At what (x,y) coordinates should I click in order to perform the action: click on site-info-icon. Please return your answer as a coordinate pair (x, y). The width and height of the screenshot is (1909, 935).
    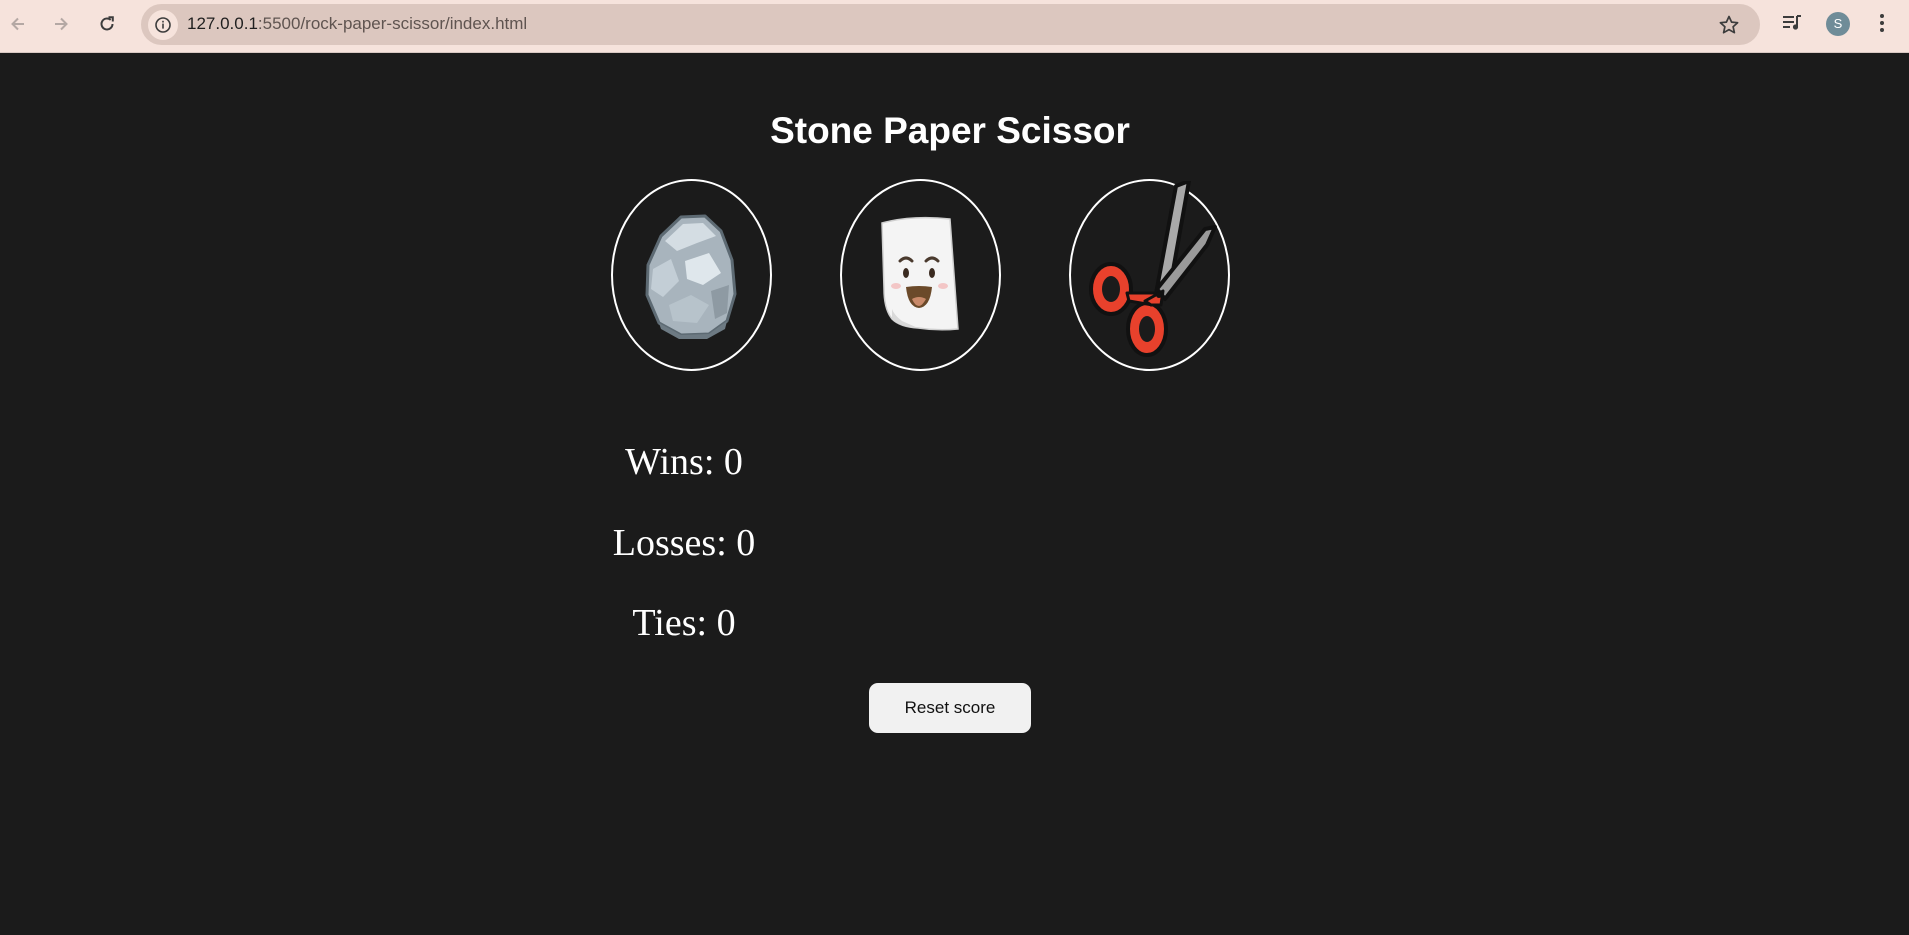
    Looking at the image, I should click on (163, 25).